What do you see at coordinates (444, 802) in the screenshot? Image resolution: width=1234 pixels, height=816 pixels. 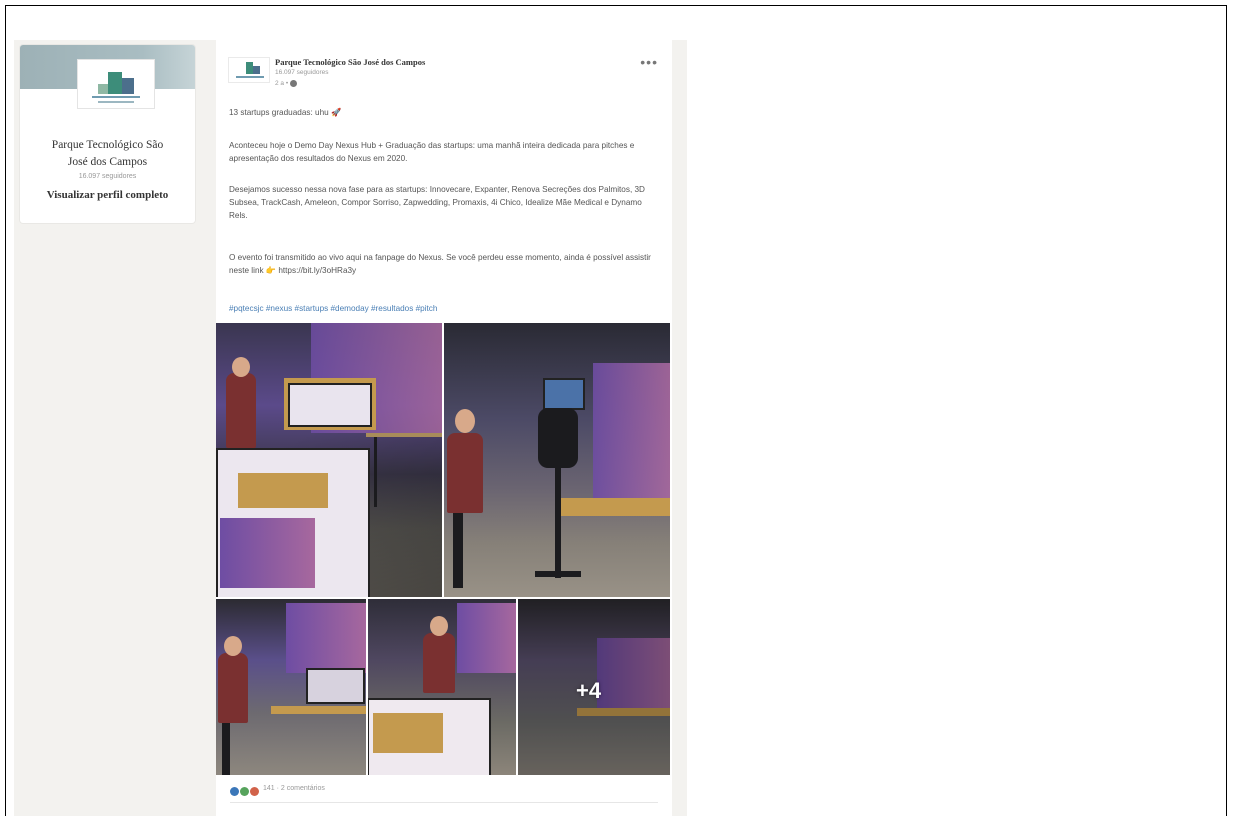 I see `divider` at bounding box center [444, 802].